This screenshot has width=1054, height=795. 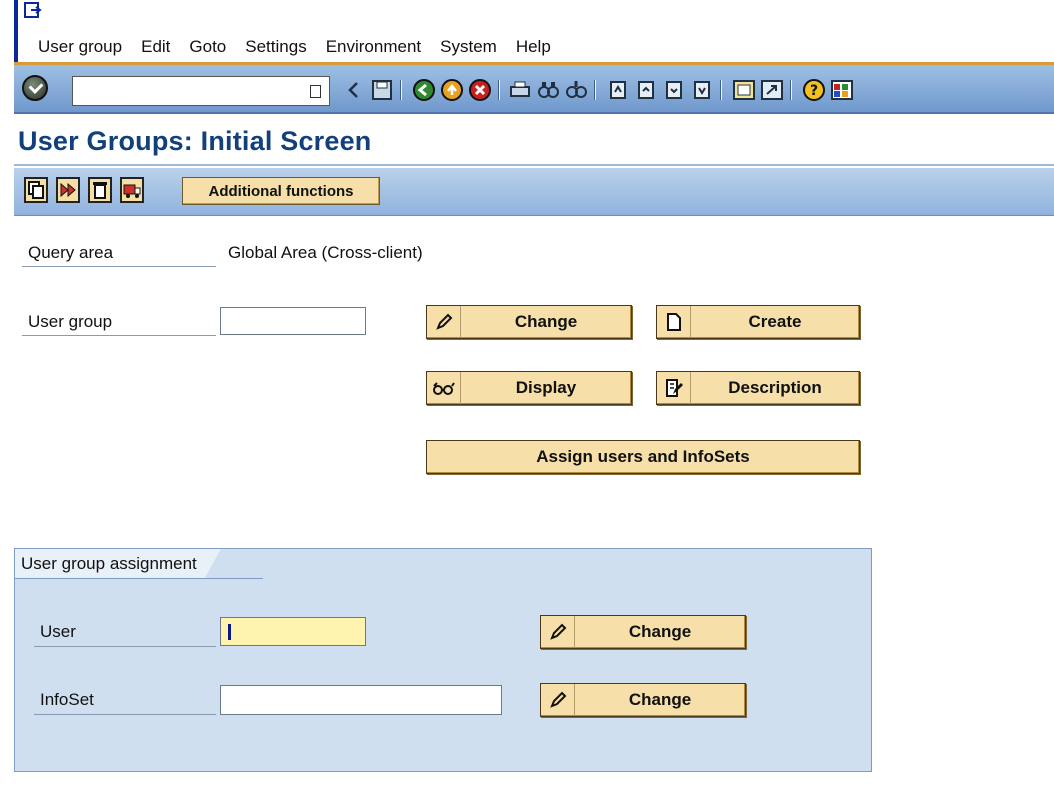 I want to click on infoset-label: InfoSet, so click(x=67, y=699).